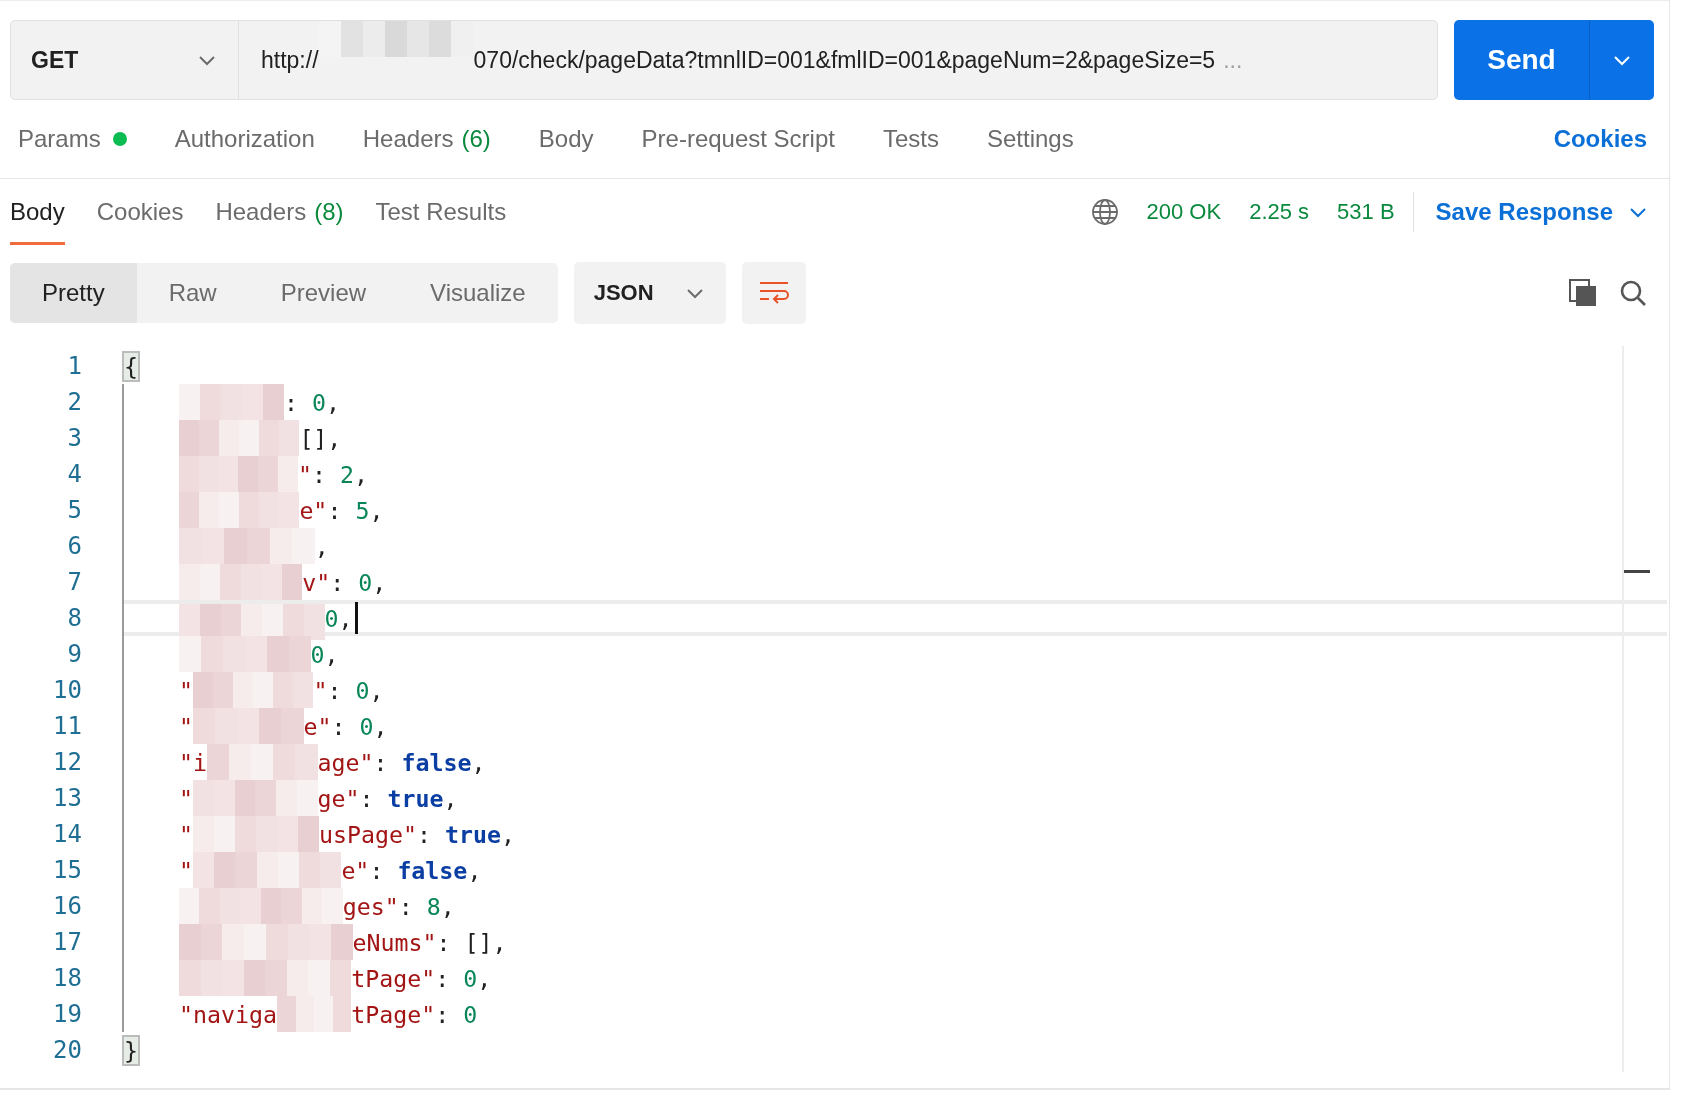  Describe the element at coordinates (320, 438) in the screenshot. I see `code-text: [],` at that location.